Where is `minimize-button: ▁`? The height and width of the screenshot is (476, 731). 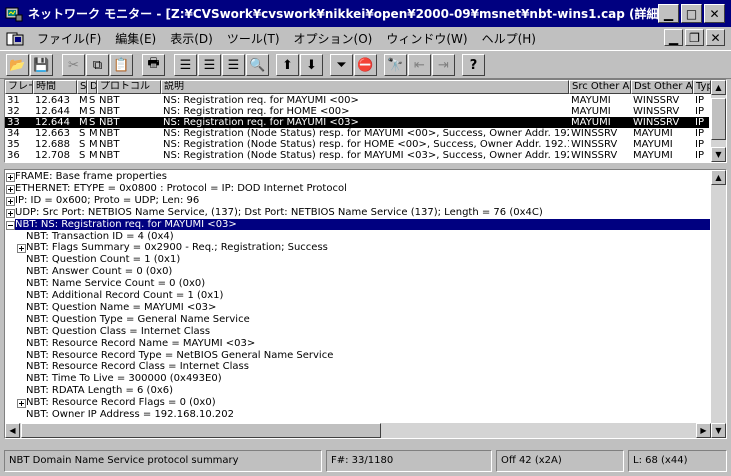
minimize-button: ▁ is located at coordinates (668, 13).